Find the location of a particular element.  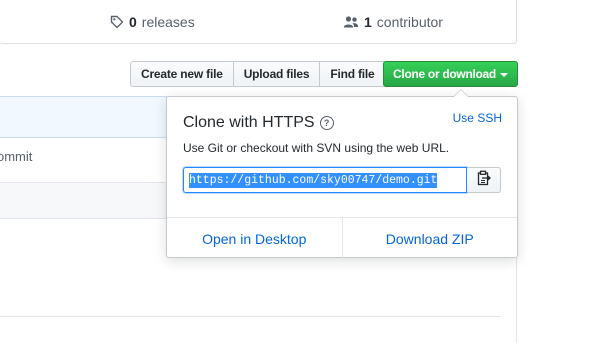

contributors-link: 1 contributor is located at coordinates (393, 22).